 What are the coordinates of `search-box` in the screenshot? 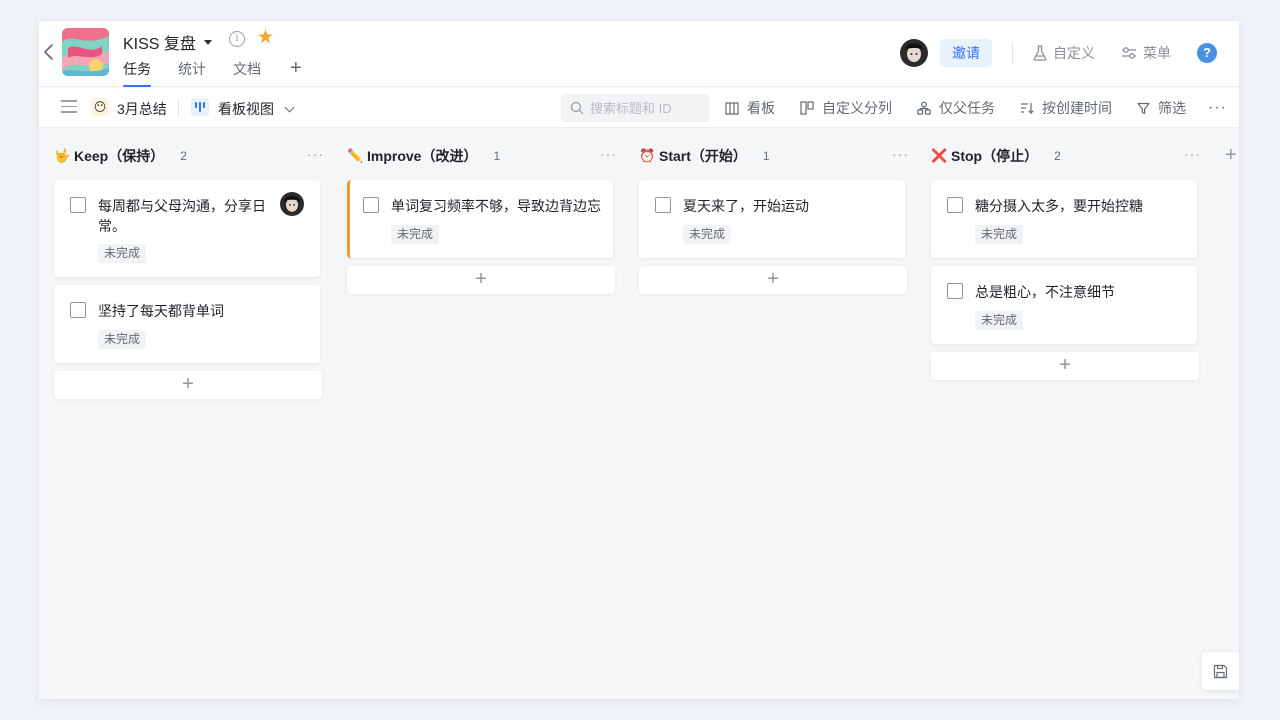 It's located at (635, 108).